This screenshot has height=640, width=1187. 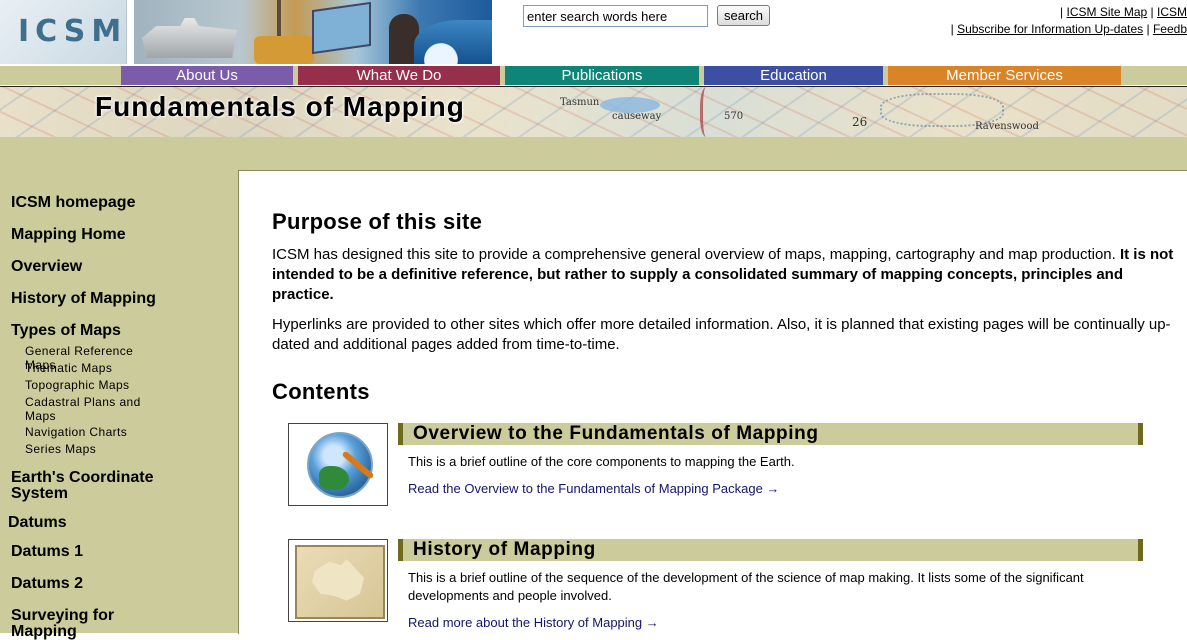 I want to click on sidebar-item-datums-1: Datums 1, so click(x=111, y=552).